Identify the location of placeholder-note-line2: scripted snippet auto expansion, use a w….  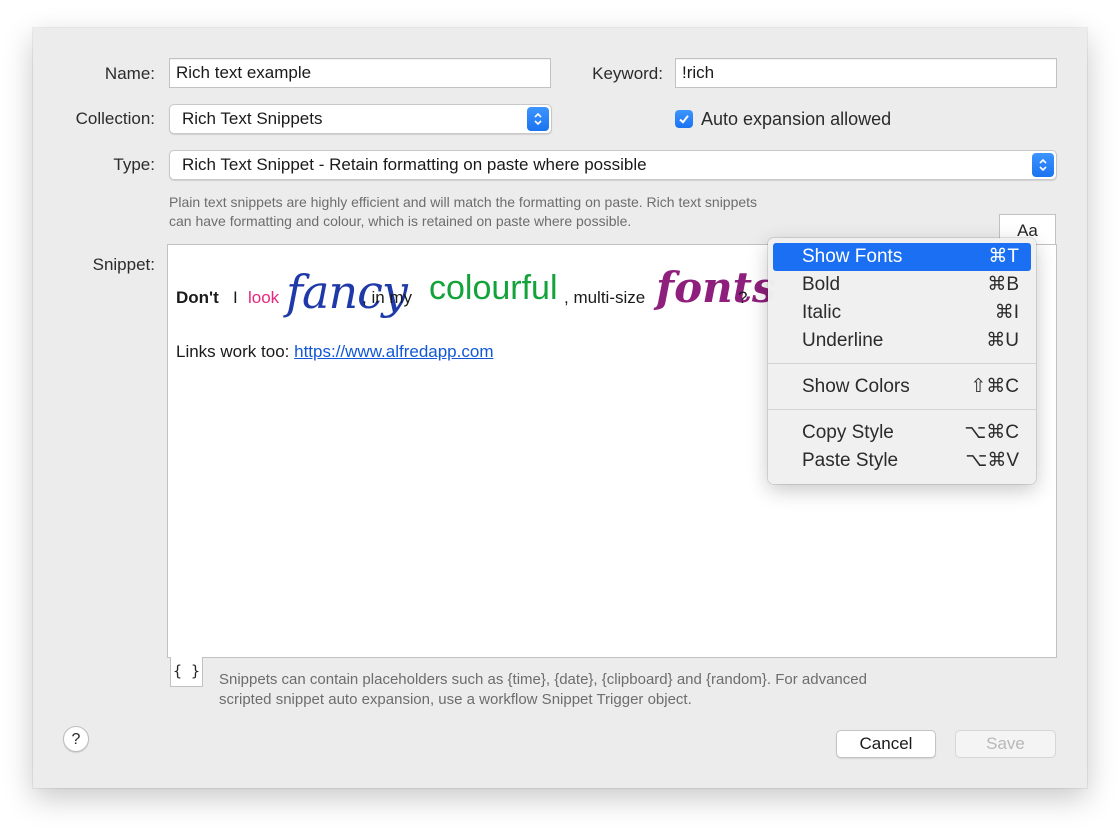
(455, 699).